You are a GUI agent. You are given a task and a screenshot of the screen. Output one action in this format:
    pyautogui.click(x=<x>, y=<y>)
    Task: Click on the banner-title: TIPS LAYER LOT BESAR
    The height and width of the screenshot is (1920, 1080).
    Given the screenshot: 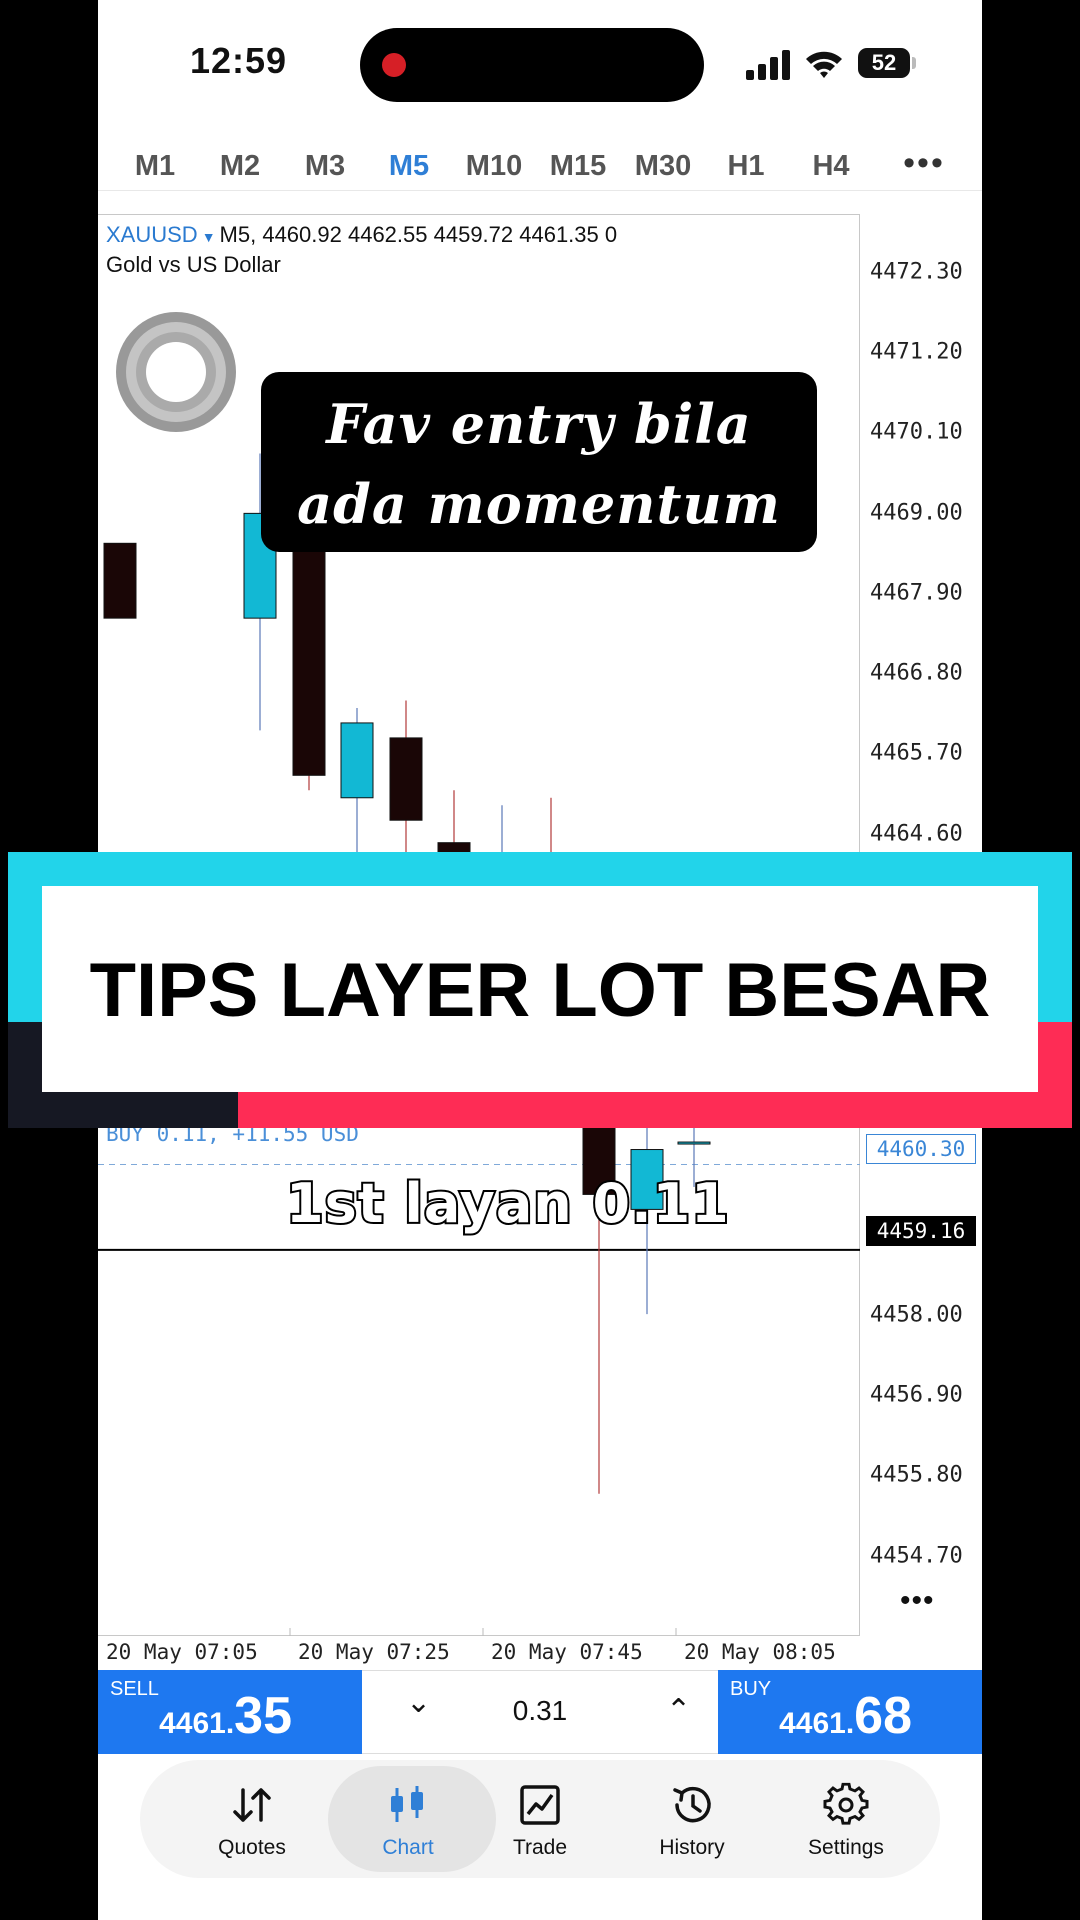 What is the action you would take?
    pyautogui.click(x=540, y=990)
    